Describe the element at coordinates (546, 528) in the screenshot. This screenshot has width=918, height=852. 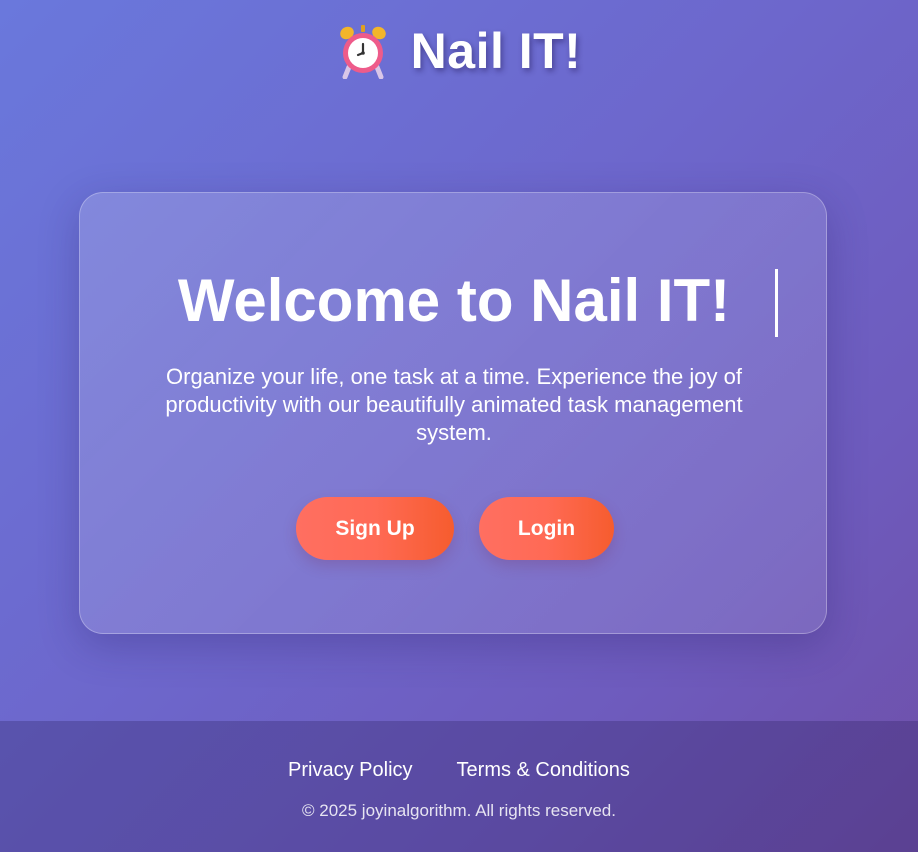
I see `login-button: Login` at that location.